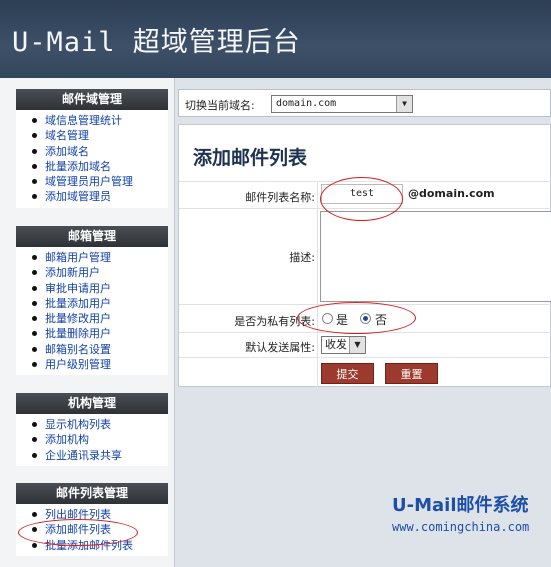 The height and width of the screenshot is (567, 551). What do you see at coordinates (156, 42) in the screenshot?
I see `app-title: U-Mail 超域管理后台` at bounding box center [156, 42].